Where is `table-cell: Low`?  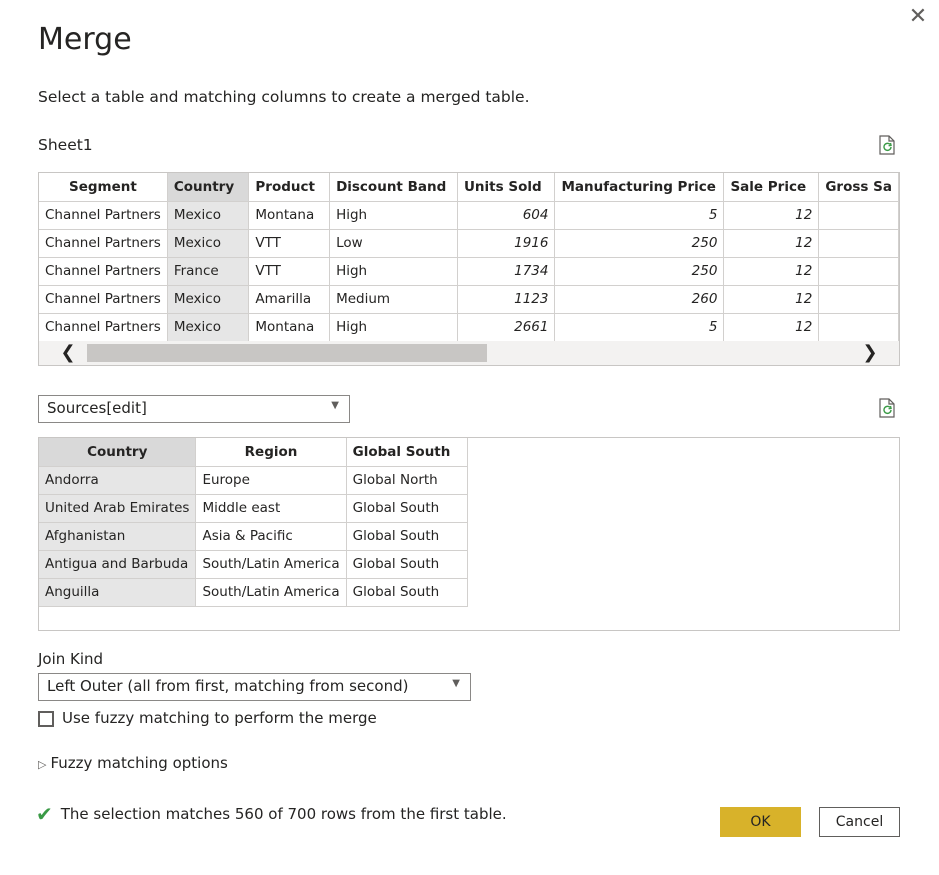 table-cell: Low is located at coordinates (393, 243).